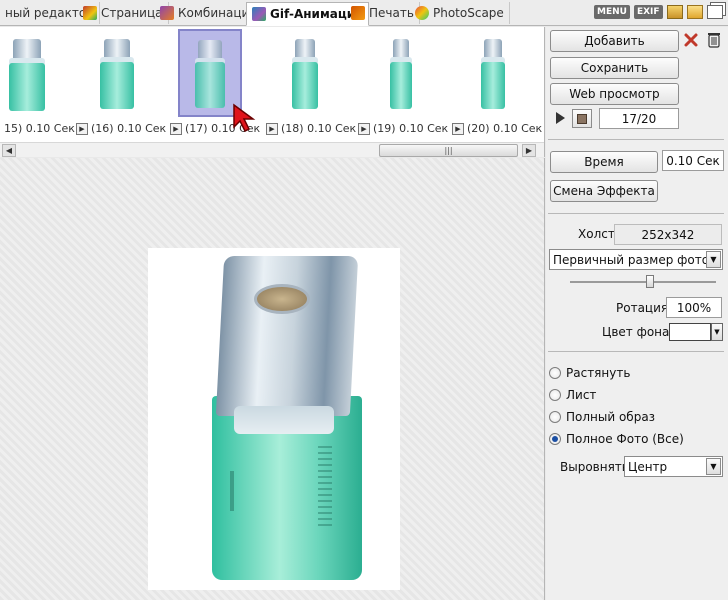 The width and height of the screenshot is (728, 600). Describe the element at coordinates (217, 13) in the screenshot. I see `tab-label-combine: Комбинация` at that location.